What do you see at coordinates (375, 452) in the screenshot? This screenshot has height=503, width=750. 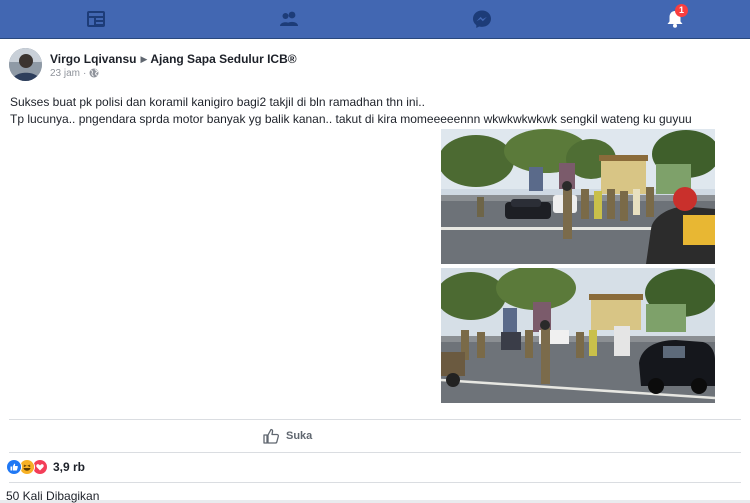 I see `actions-divider-bottom` at bounding box center [375, 452].